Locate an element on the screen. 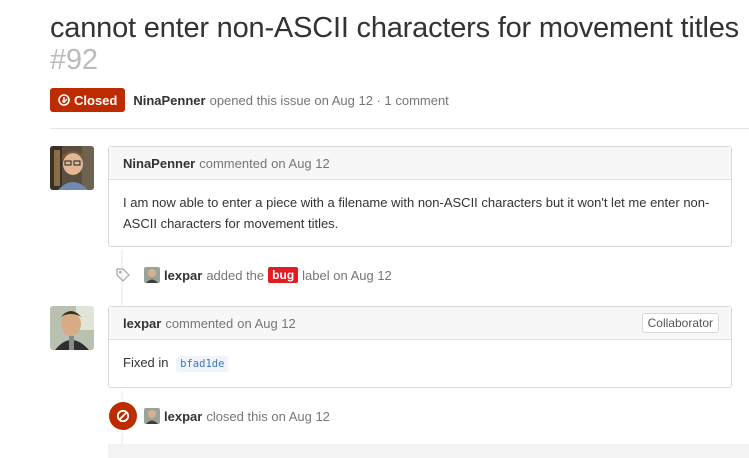 This screenshot has width=749, height=458. comment-author-link: NinaPenner is located at coordinates (159, 163).